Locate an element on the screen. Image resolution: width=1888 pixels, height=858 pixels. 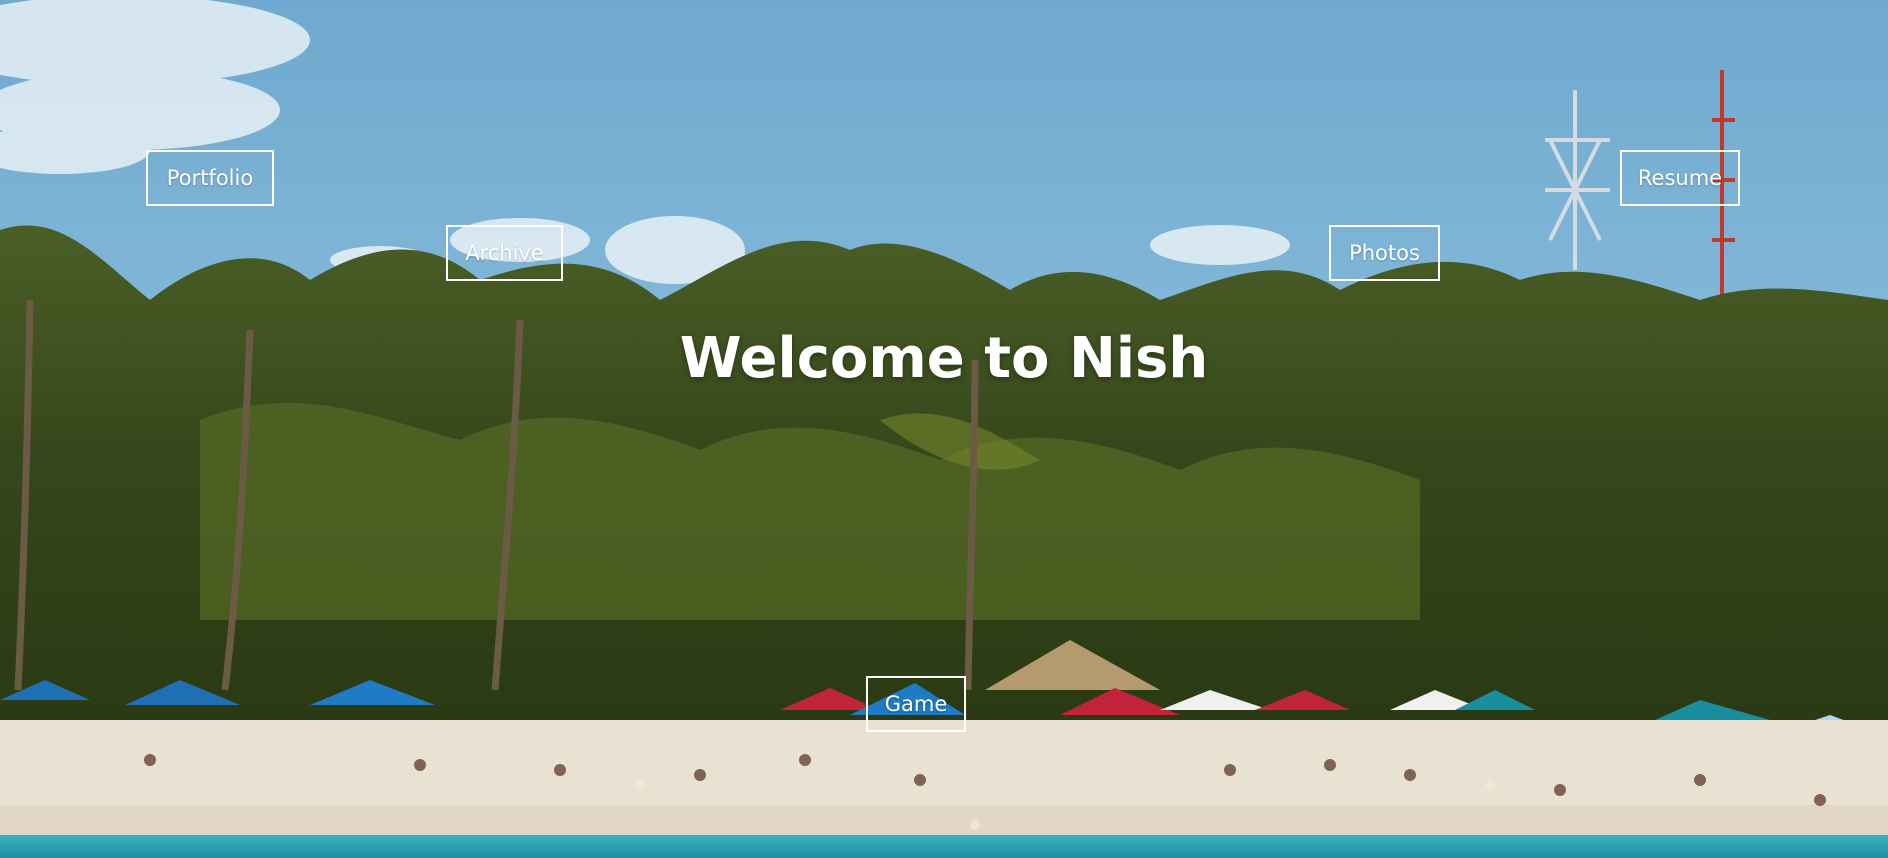
nav-archive-button: Archive is located at coordinates (504, 253).